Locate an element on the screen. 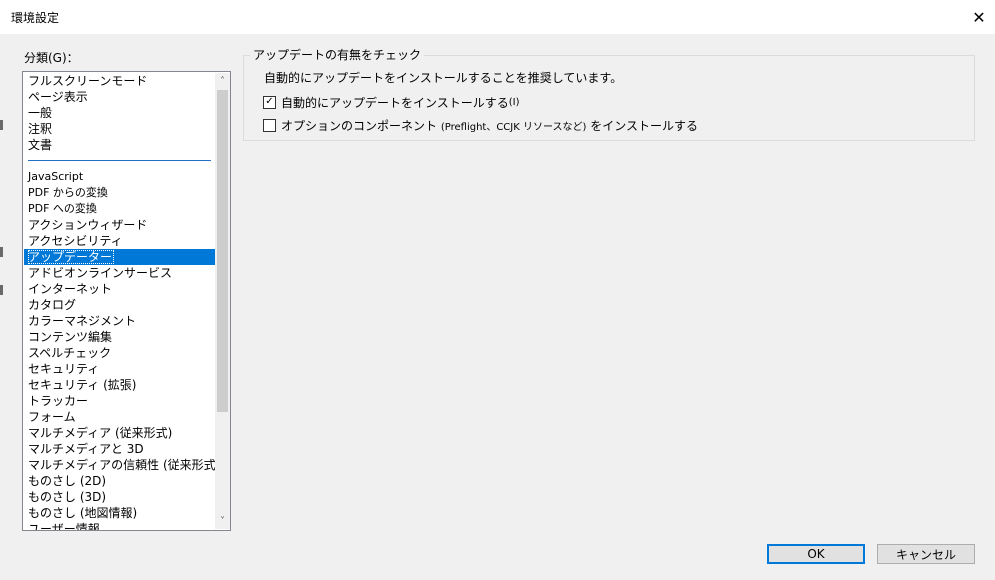 The width and height of the screenshot is (995, 580). category-item: ものさし (3D) is located at coordinates (119, 497).